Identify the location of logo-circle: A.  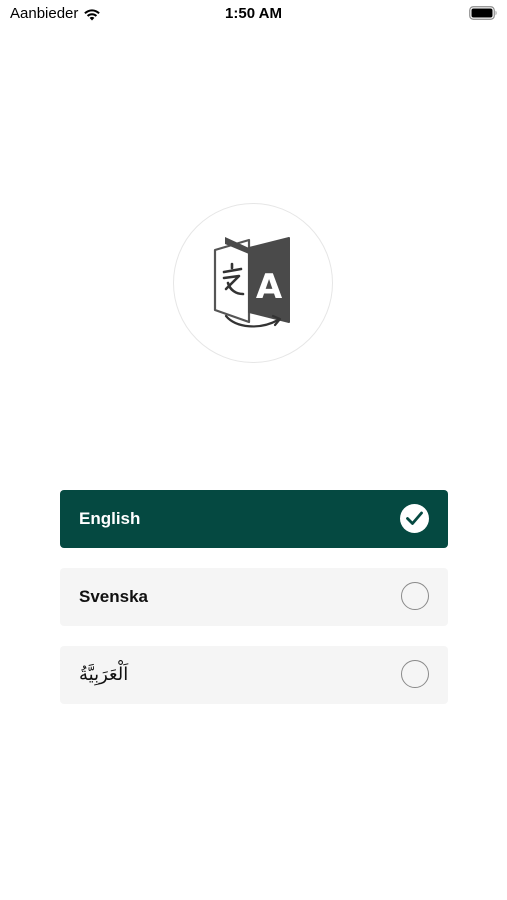
(253, 283).